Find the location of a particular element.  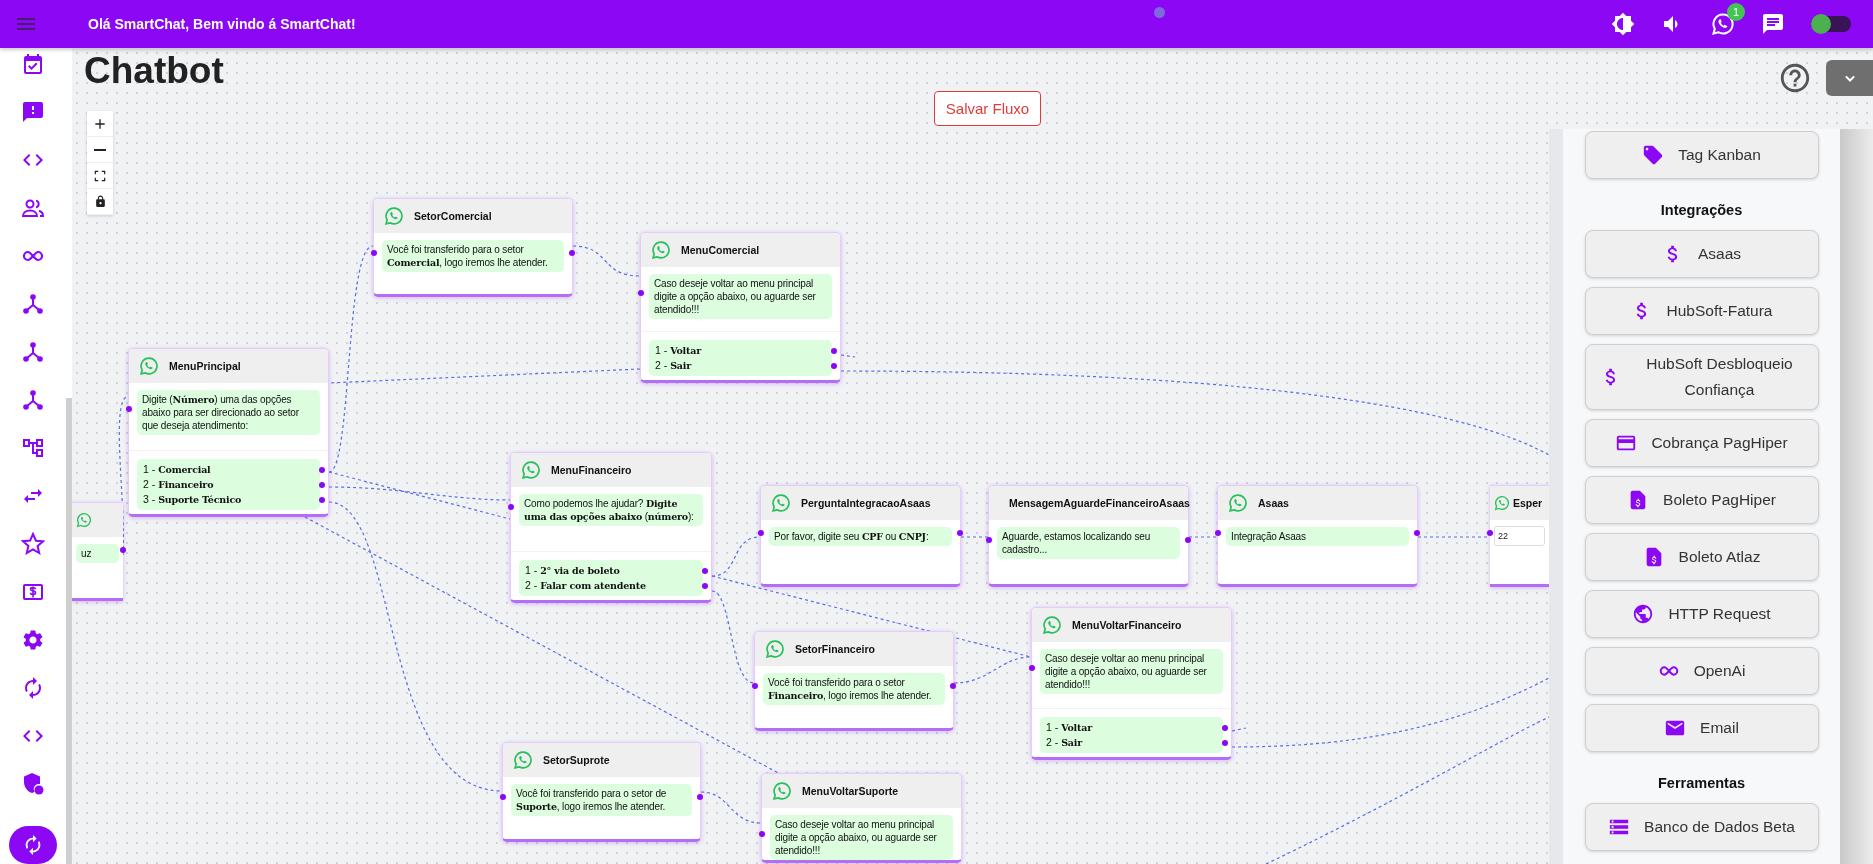

option-text: 2 - Sair is located at coordinates (1064, 742).